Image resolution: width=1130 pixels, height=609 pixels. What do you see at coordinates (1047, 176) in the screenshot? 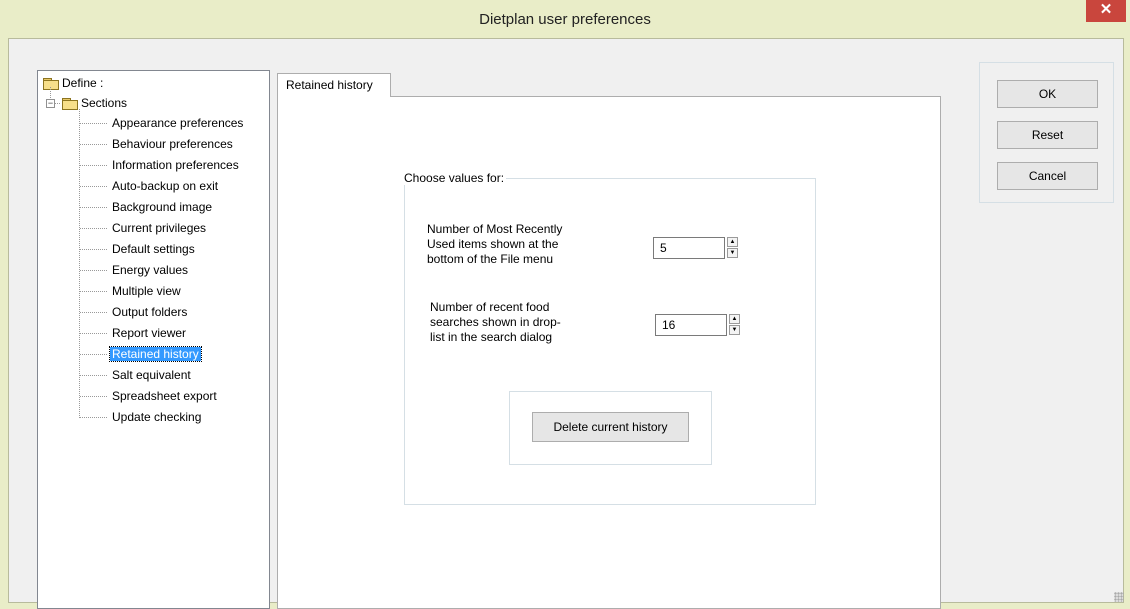
I see `cancel-button: Cancel` at bounding box center [1047, 176].